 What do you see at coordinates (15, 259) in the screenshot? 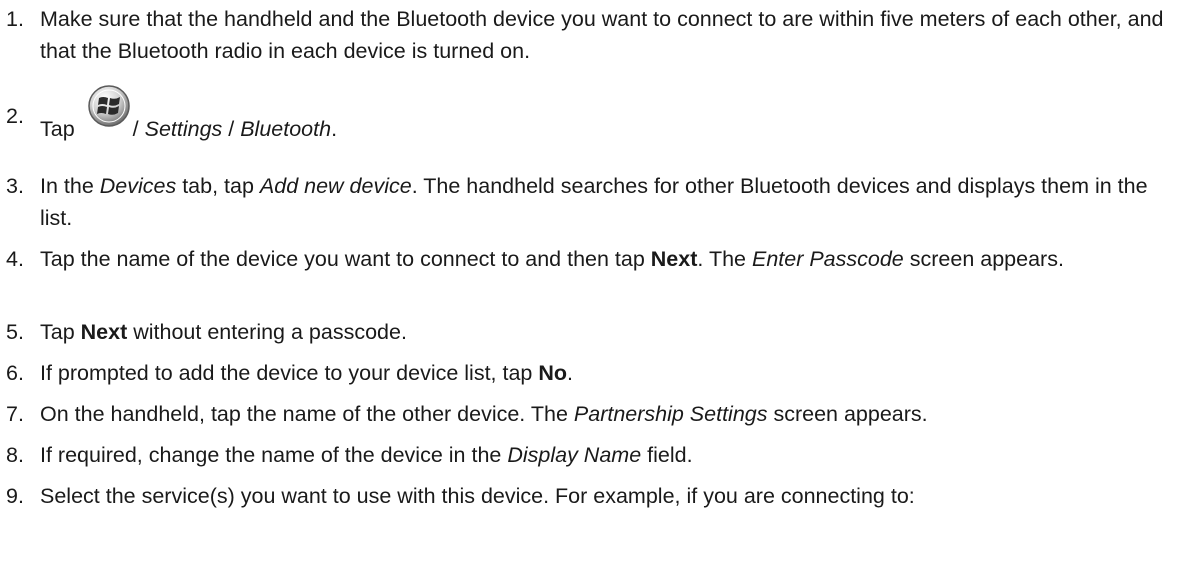
I see `step-number: 4.` at bounding box center [15, 259].